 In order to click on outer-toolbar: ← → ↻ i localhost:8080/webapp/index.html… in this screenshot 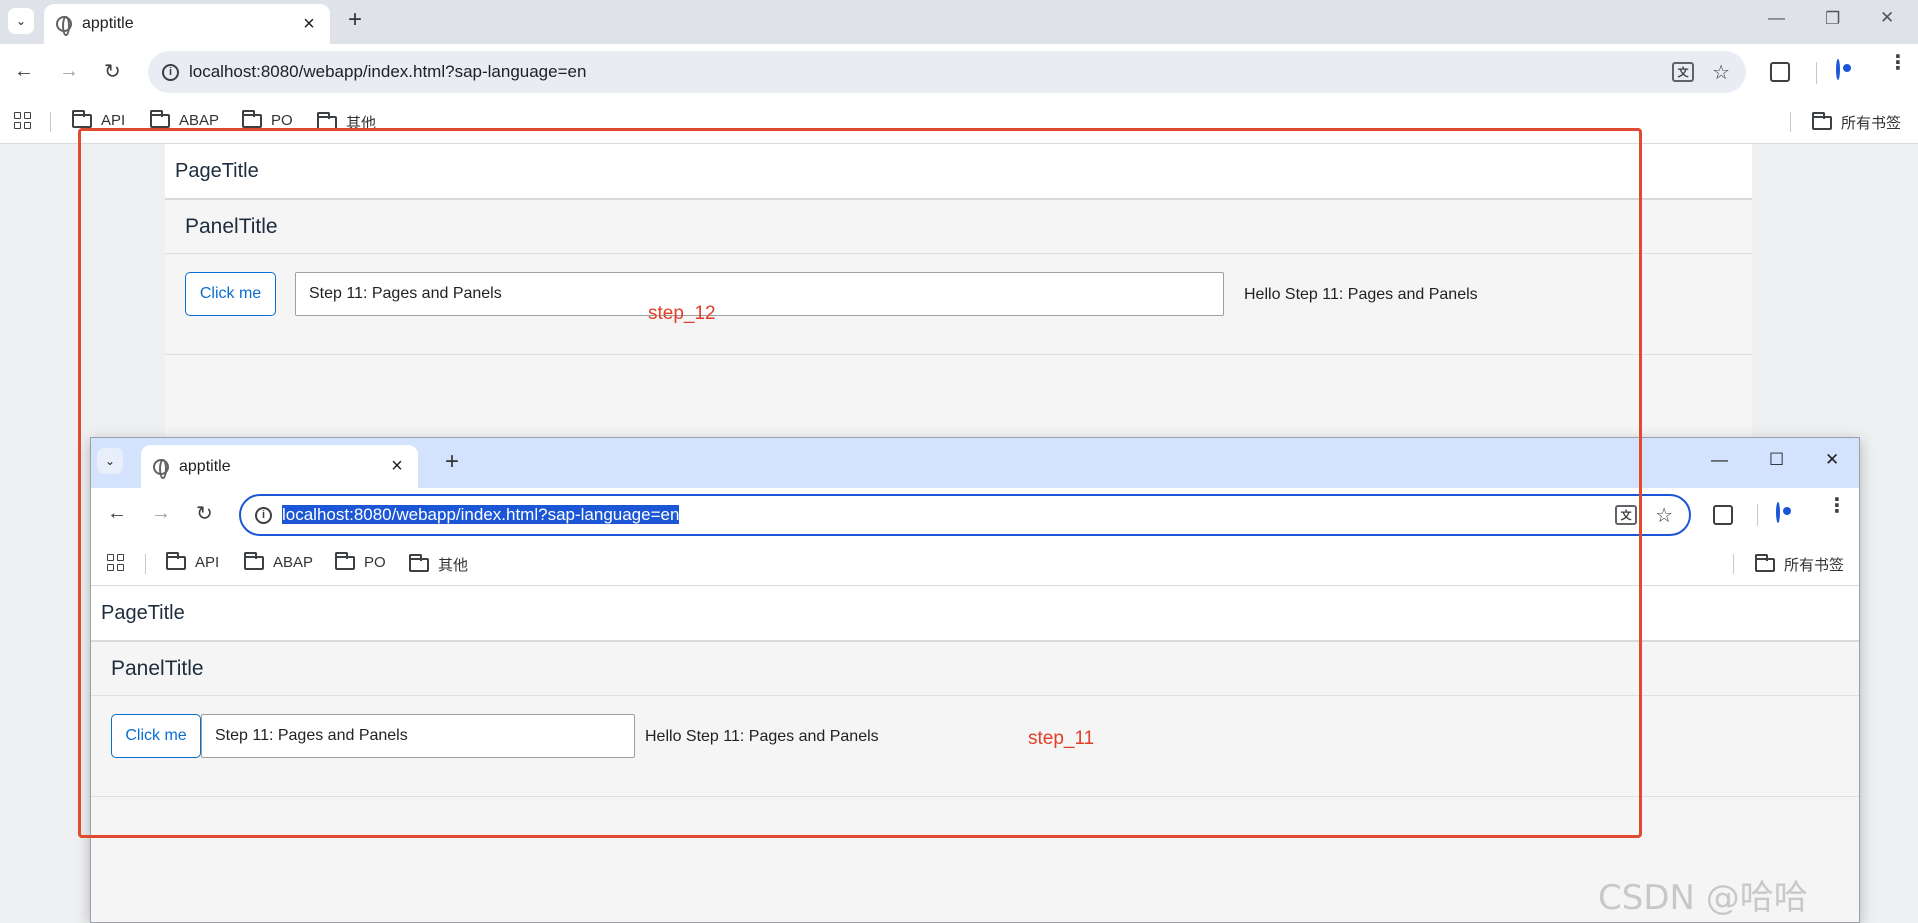, I will do `click(959, 73)`.